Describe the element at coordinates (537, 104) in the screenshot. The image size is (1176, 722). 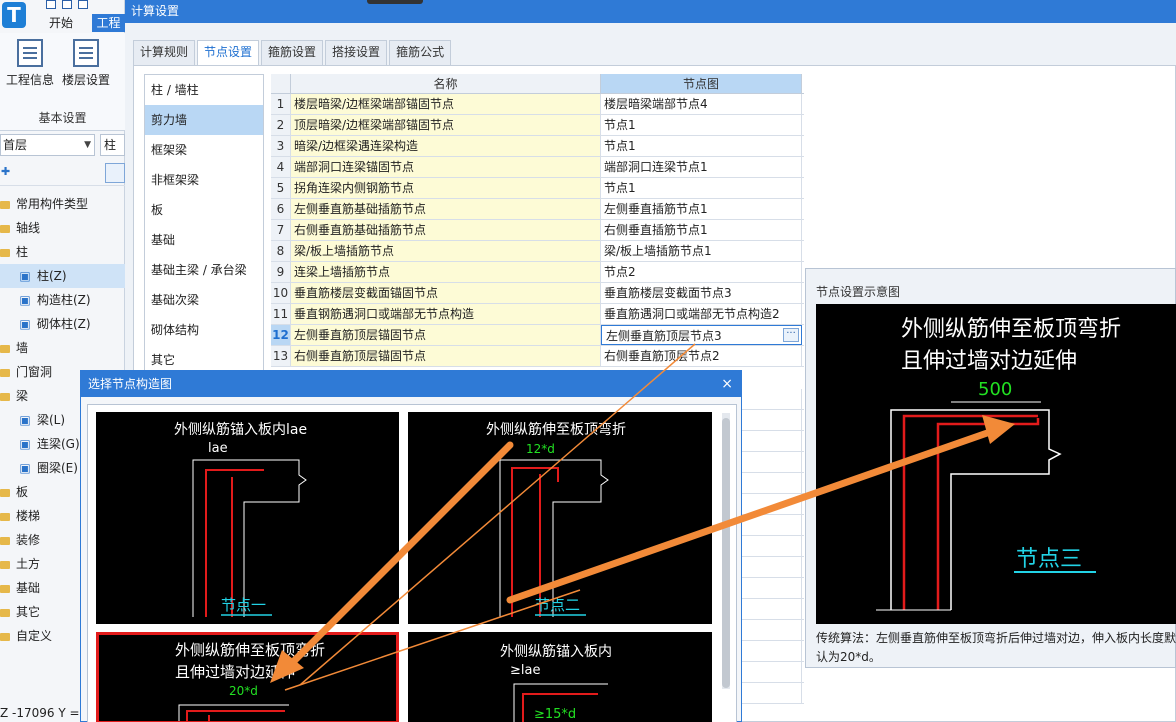
I see `table-row: 1 楼层暗梁/边框梁端部锚固节点 楼层暗梁端部节点4` at that location.